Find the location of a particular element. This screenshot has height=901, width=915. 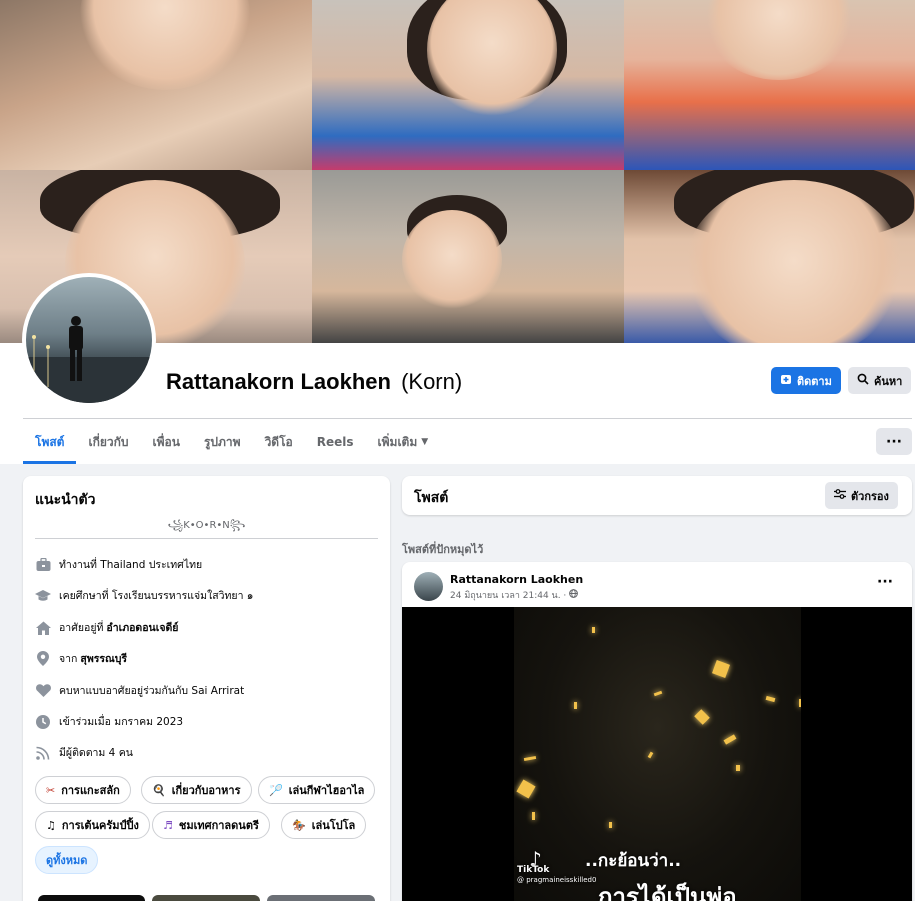

bio-divider is located at coordinates (206, 538).